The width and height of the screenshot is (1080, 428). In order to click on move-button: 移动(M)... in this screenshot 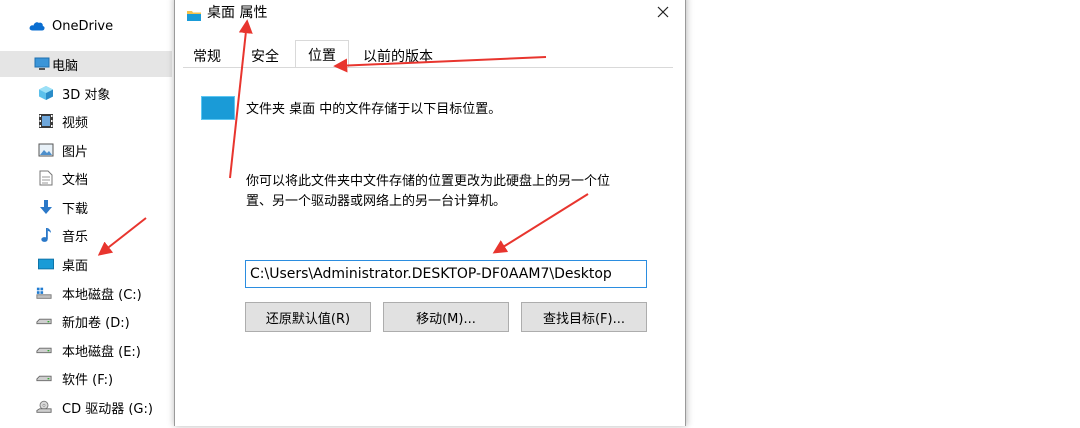, I will do `click(446, 317)`.